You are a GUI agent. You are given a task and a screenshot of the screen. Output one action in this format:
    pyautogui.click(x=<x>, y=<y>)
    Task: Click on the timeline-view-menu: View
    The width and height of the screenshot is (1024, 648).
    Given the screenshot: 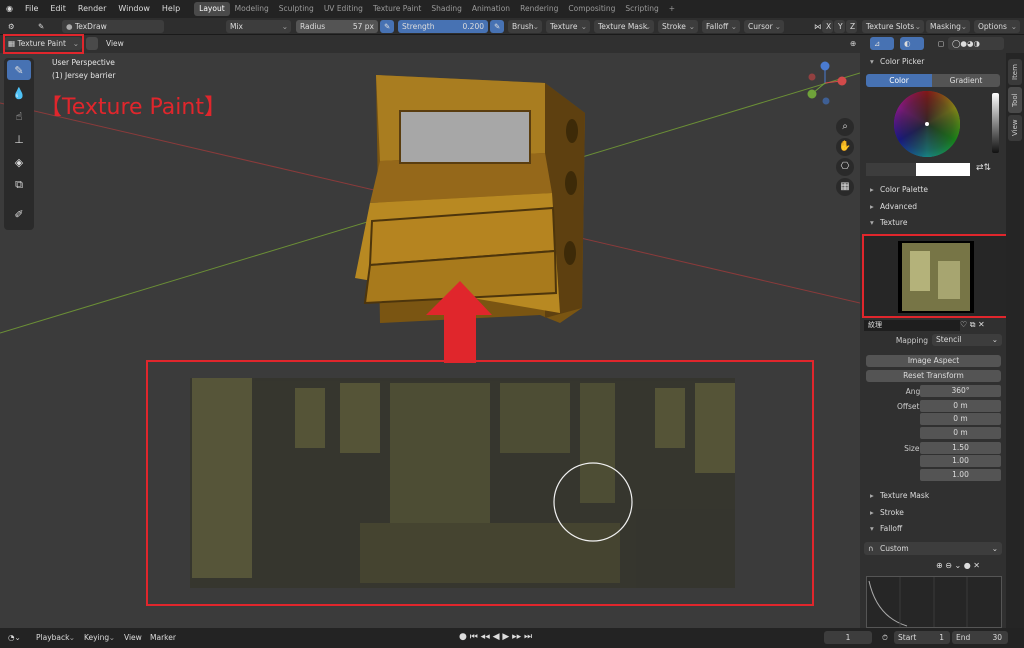 What is the action you would take?
    pyautogui.click(x=132, y=637)
    